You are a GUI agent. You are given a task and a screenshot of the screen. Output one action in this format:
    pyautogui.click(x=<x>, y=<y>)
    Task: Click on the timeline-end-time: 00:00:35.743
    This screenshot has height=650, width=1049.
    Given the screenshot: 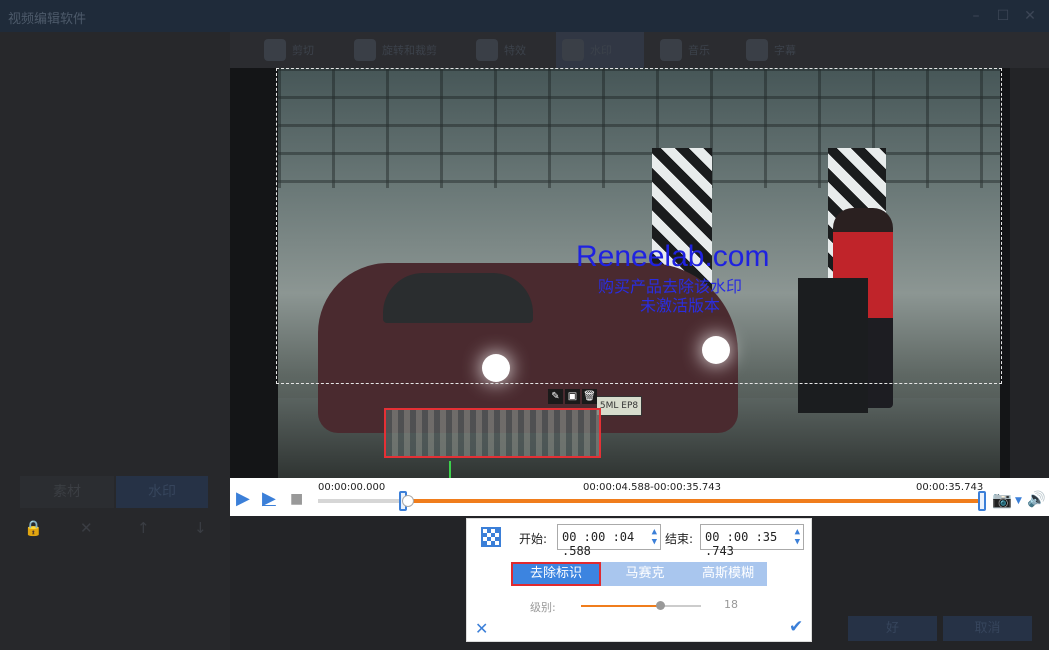 What is the action you would take?
    pyautogui.click(x=950, y=487)
    